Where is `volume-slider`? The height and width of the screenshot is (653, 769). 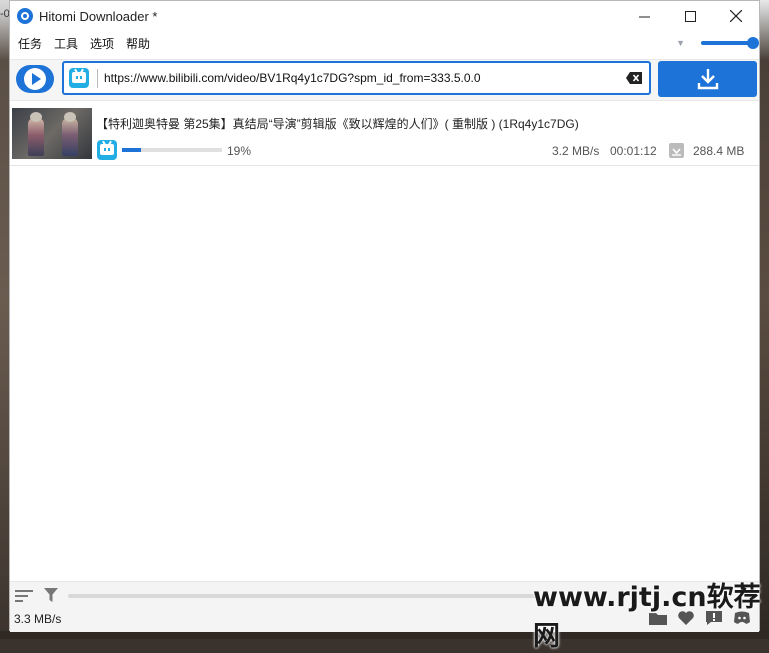 volume-slider is located at coordinates (730, 43).